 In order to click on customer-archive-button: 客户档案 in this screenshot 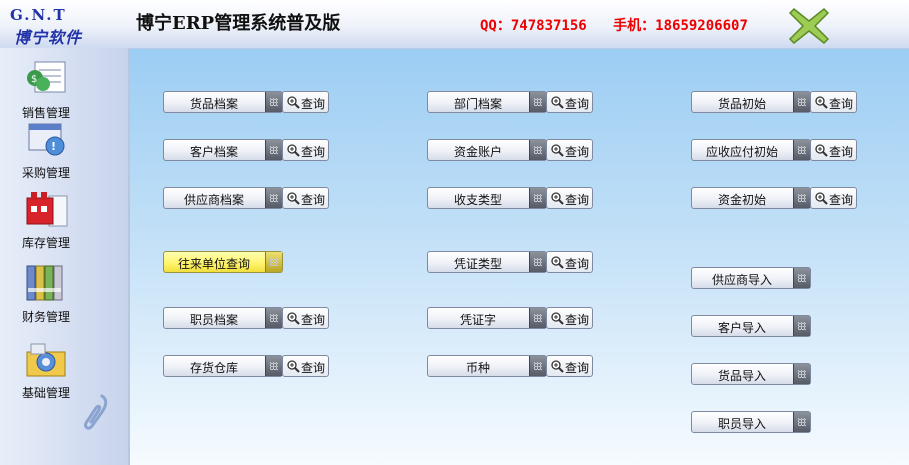, I will do `click(223, 150)`.